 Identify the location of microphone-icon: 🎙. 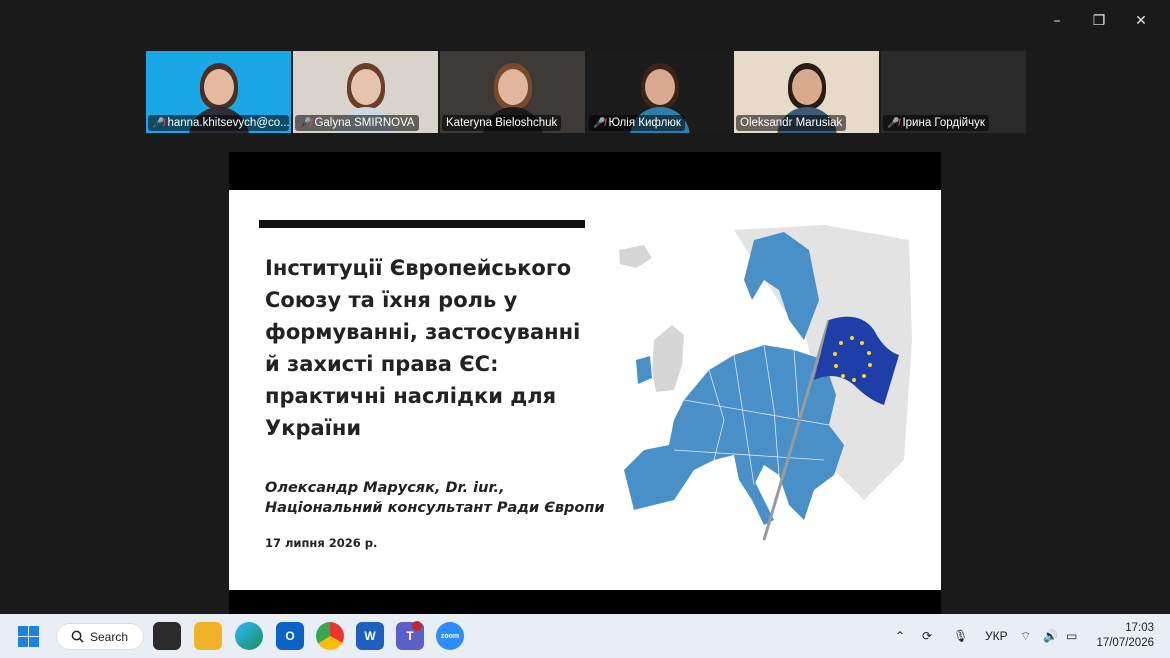
(960, 636).